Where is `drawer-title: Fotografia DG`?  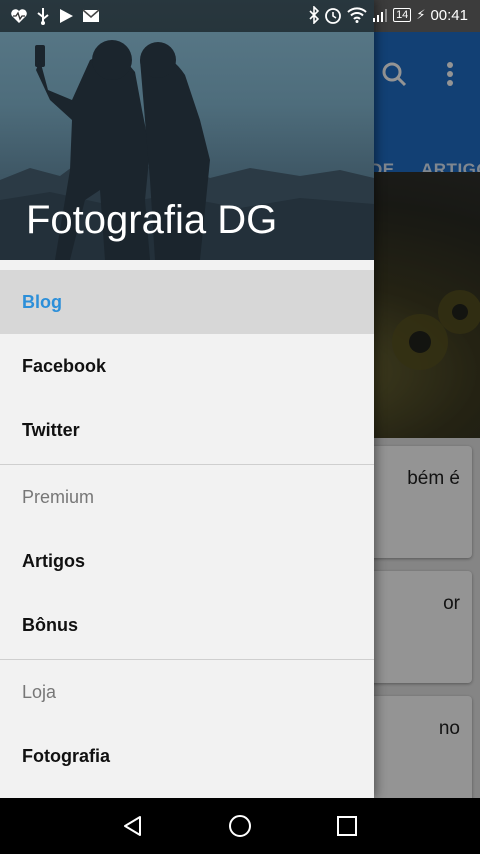 drawer-title: Fotografia DG is located at coordinates (152, 220).